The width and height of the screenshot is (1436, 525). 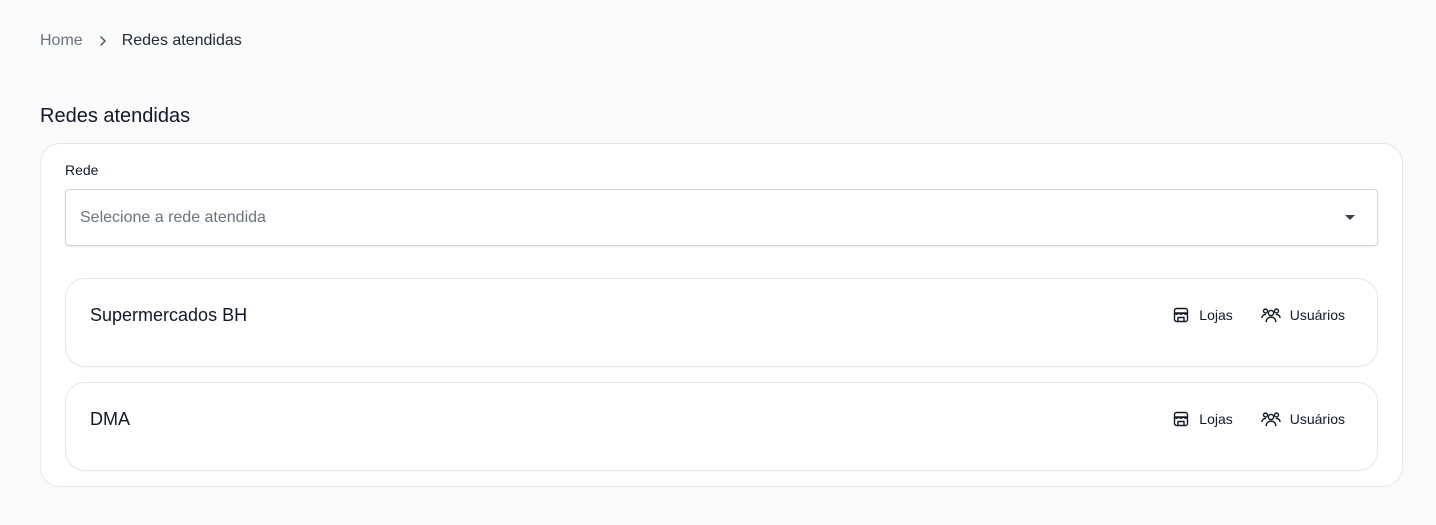 What do you see at coordinates (1350, 217) in the screenshot?
I see `caret-down-icon` at bounding box center [1350, 217].